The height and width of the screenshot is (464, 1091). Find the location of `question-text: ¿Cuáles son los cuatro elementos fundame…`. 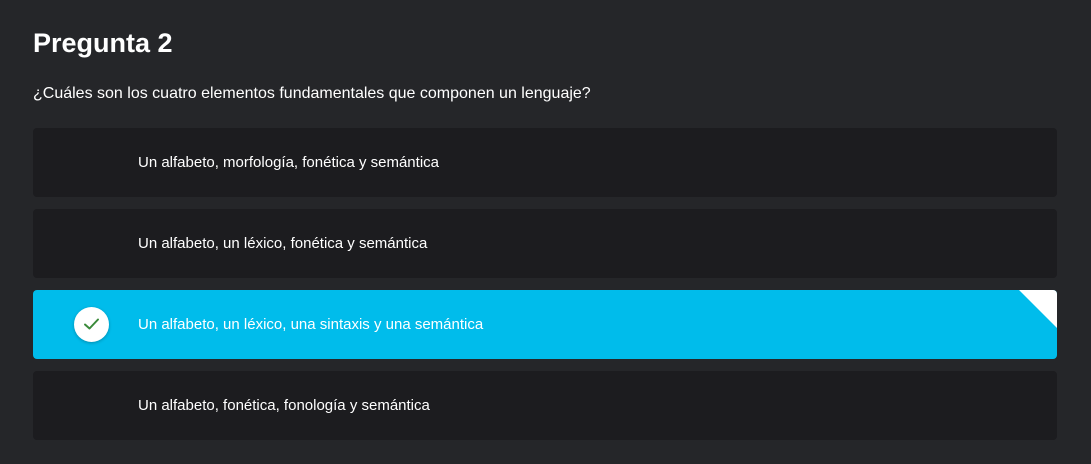

question-text: ¿Cuáles son los cuatro elementos fundame… is located at coordinates (312, 93).